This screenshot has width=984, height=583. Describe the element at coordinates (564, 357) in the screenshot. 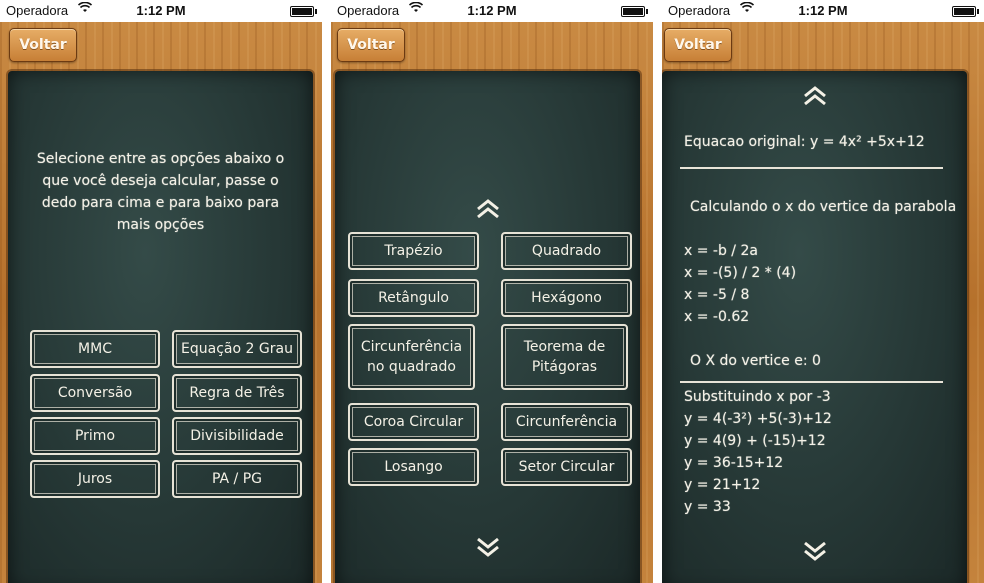

I see `shape-pitagoras-button: Teorema de Pitágoras` at that location.